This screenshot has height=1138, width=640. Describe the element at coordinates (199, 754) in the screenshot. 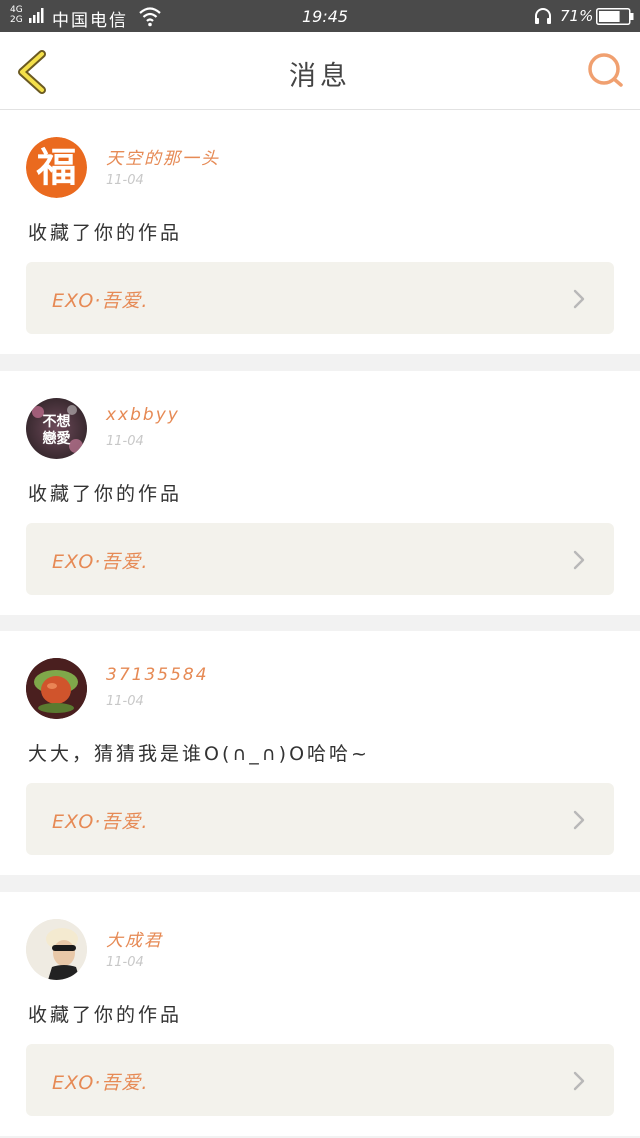

I see `message-text: 大大，猜猜我是谁O(∩_∩)O哈哈~` at that location.